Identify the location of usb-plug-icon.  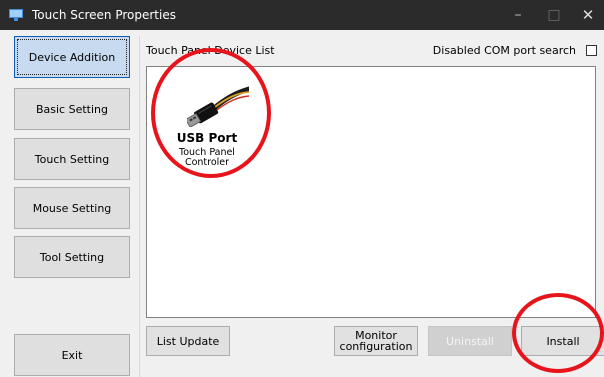
(218, 106).